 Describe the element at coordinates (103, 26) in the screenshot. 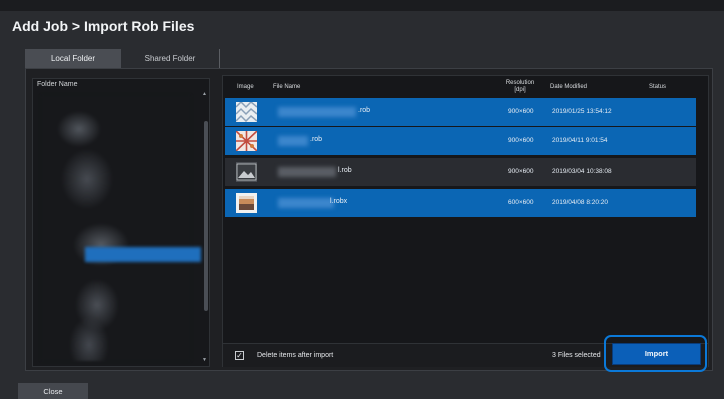

I see `dialog-title: Add Job > Import Rob Files` at that location.